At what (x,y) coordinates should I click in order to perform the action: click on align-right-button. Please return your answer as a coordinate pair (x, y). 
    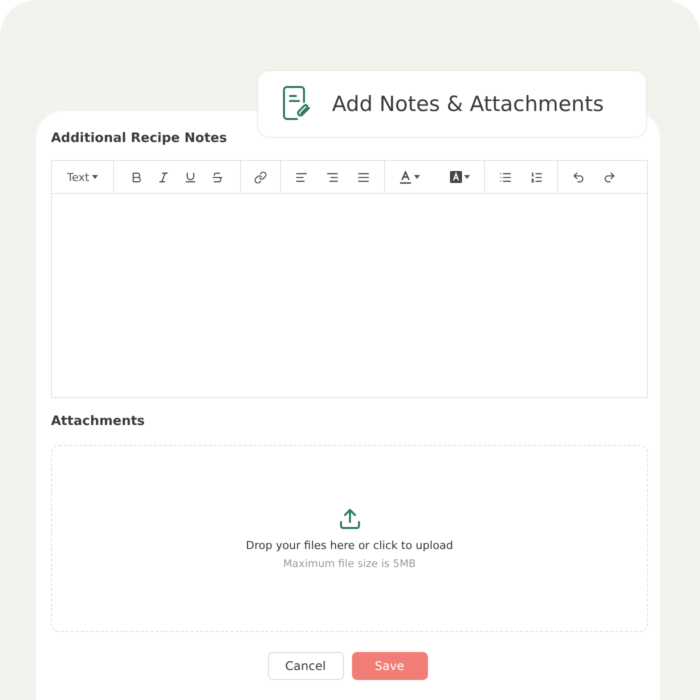
    Looking at the image, I should click on (333, 177).